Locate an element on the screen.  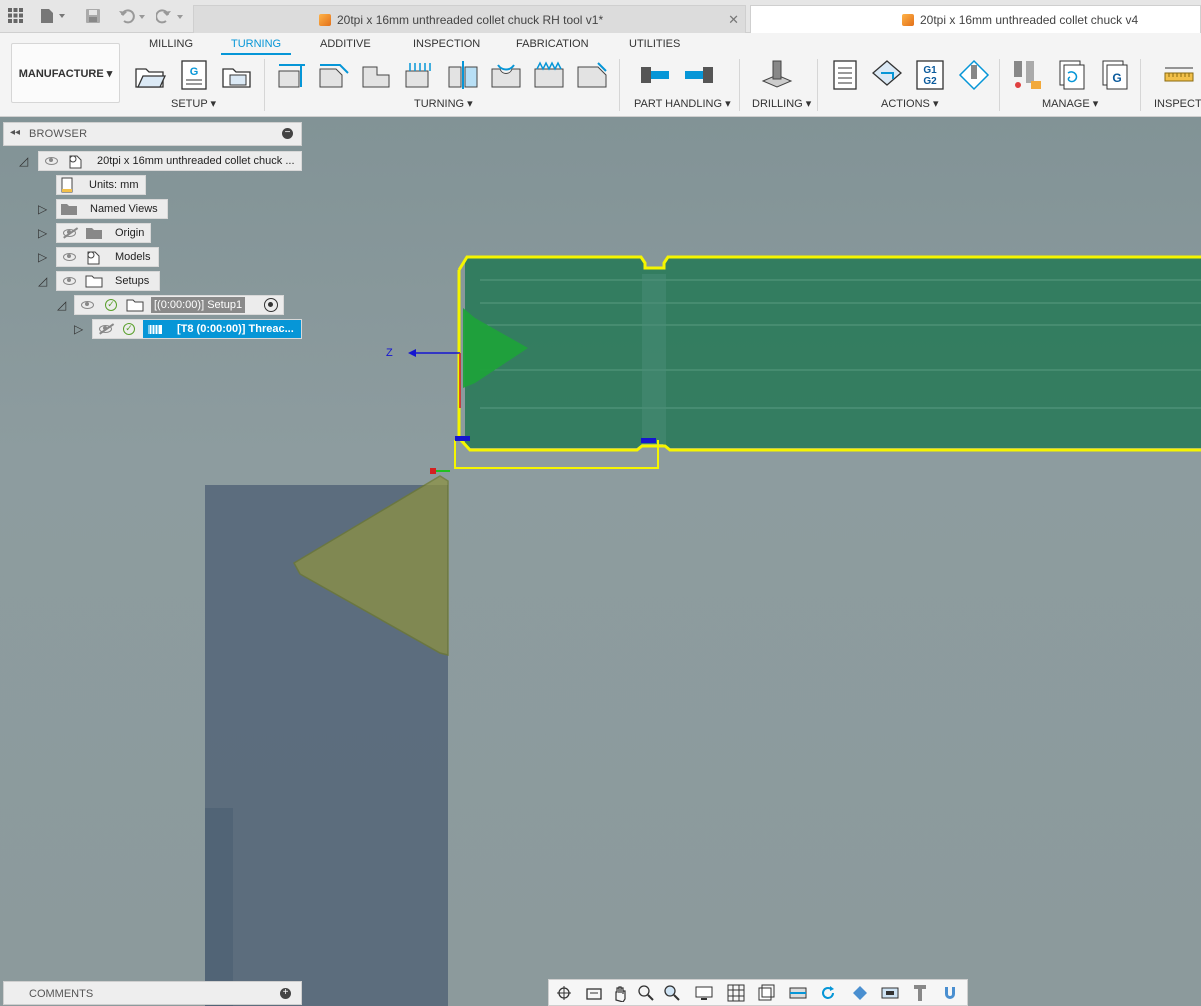
setup-folder-icon is located at coordinates (94, 281).